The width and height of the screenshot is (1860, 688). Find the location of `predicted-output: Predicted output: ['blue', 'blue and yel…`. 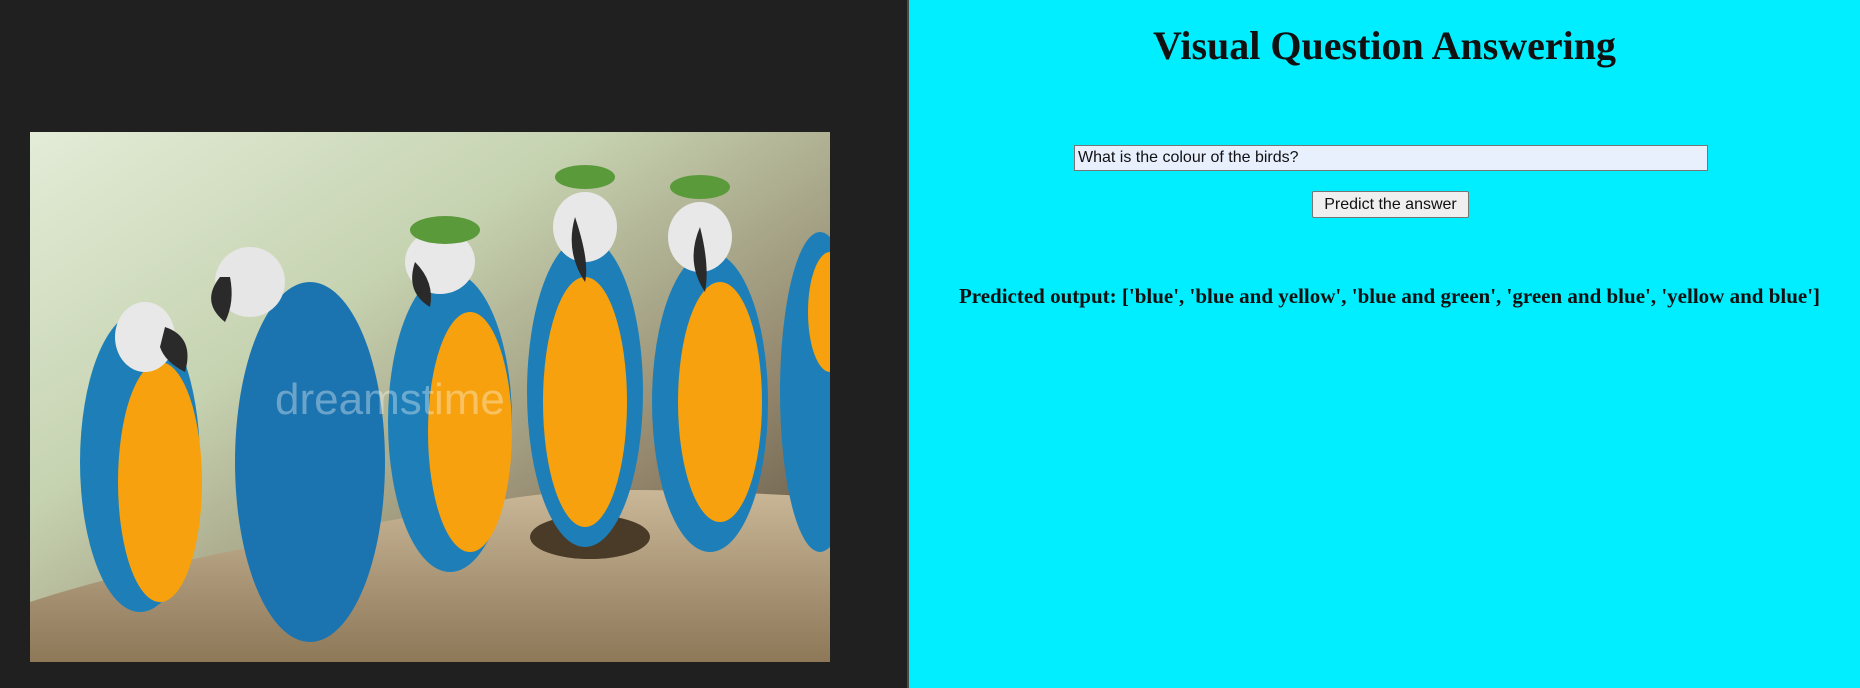

predicted-output: Predicted output: ['blue', 'blue and yel… is located at coordinates (1389, 296).